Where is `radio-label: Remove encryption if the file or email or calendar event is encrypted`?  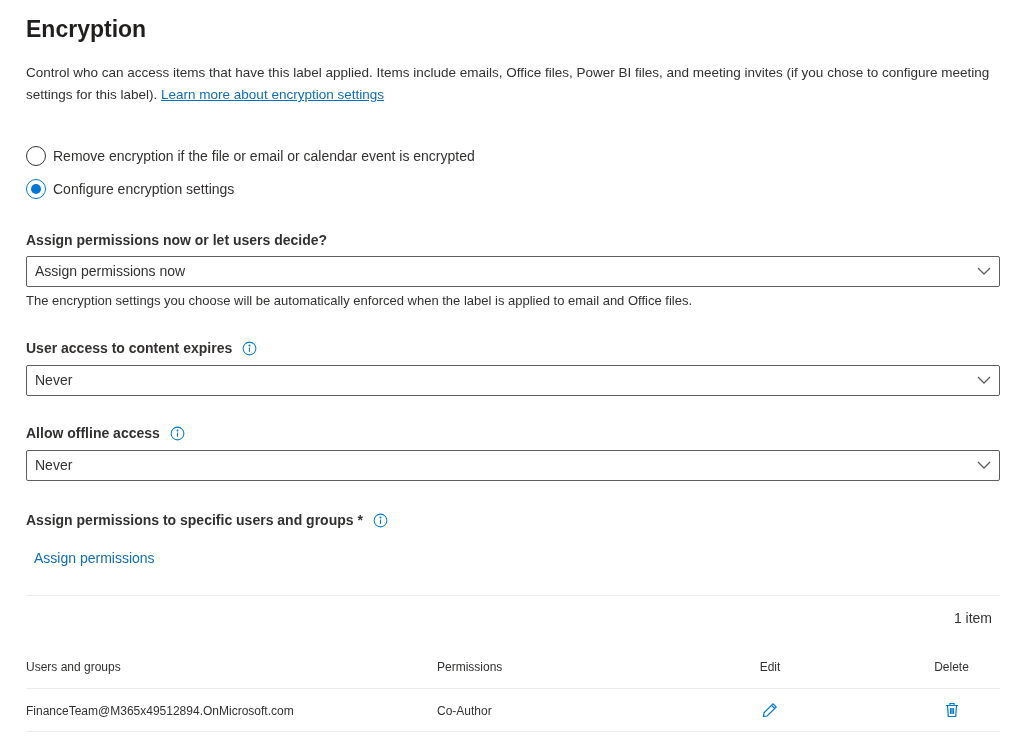 radio-label: Remove encryption if the file or email or calendar event is encrypted is located at coordinates (264, 156).